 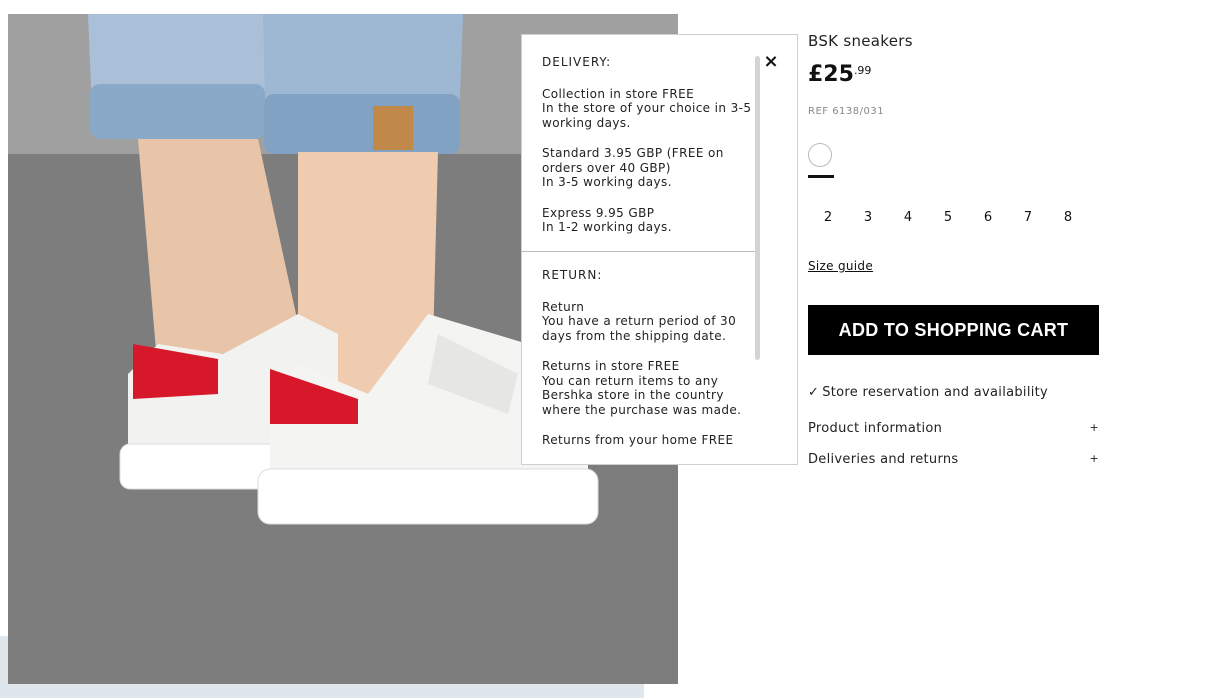 What do you see at coordinates (883, 459) in the screenshot?
I see `accordion-label: Deliveries and returns` at bounding box center [883, 459].